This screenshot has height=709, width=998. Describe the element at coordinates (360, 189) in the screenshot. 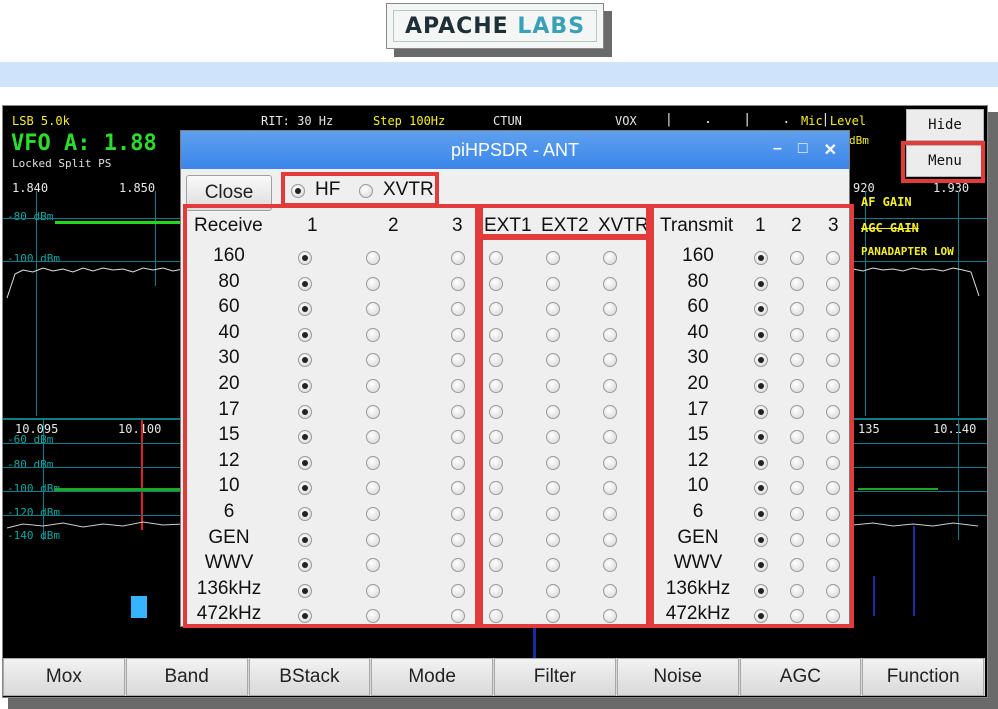

I see `hf-xvtr-highlight` at that location.